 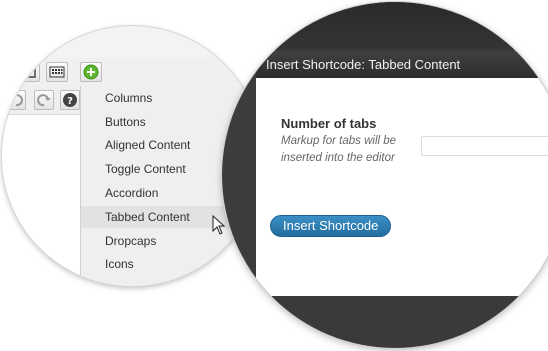 I want to click on shortcode-add-button, so click(x=91, y=72).